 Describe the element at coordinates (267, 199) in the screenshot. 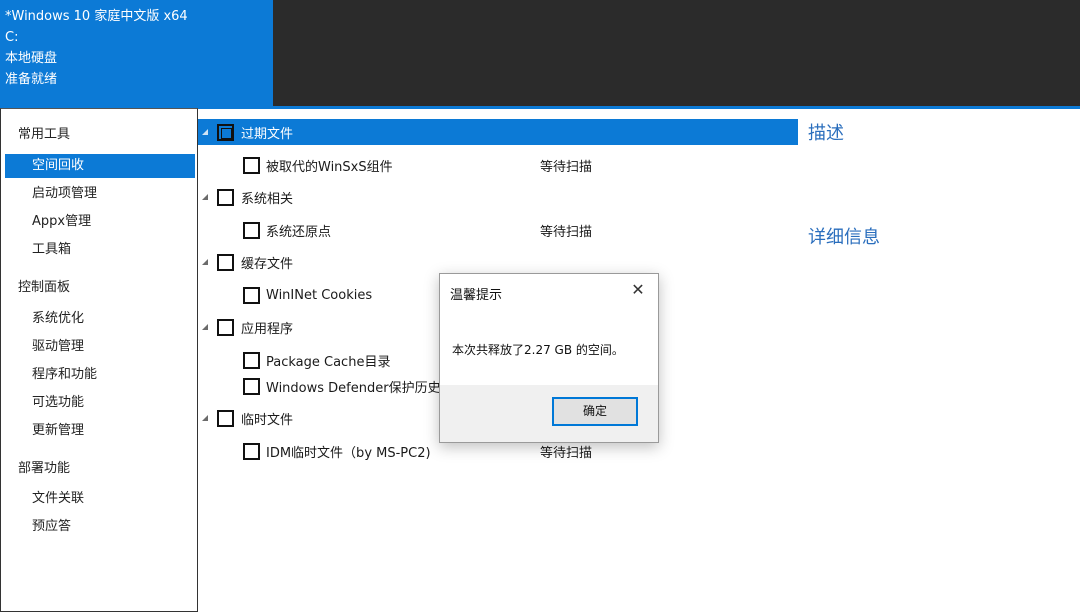

I see `category-label: 系统相关` at that location.